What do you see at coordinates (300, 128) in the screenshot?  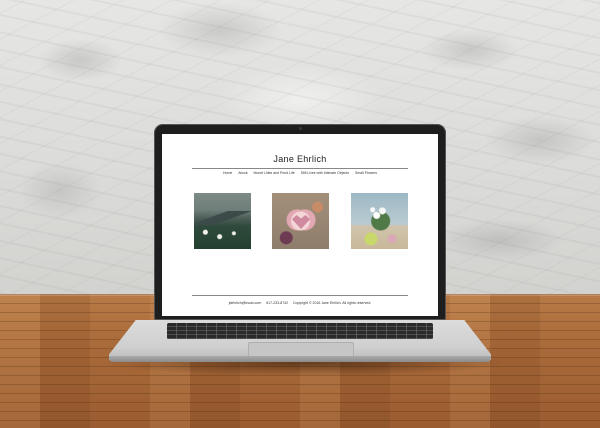 I see `camera-icon` at bounding box center [300, 128].